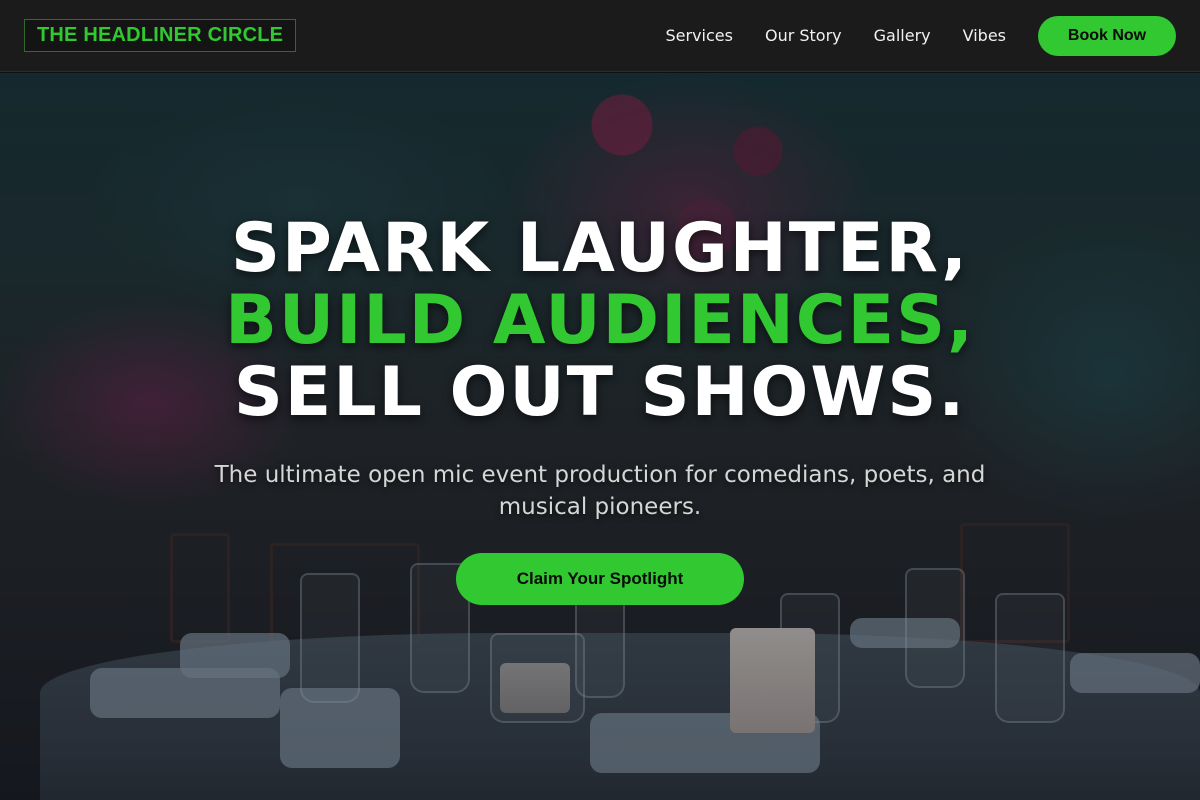 The image size is (1200, 800). I want to click on site-logo: THE HEADLINER CIRCLE, so click(160, 35).